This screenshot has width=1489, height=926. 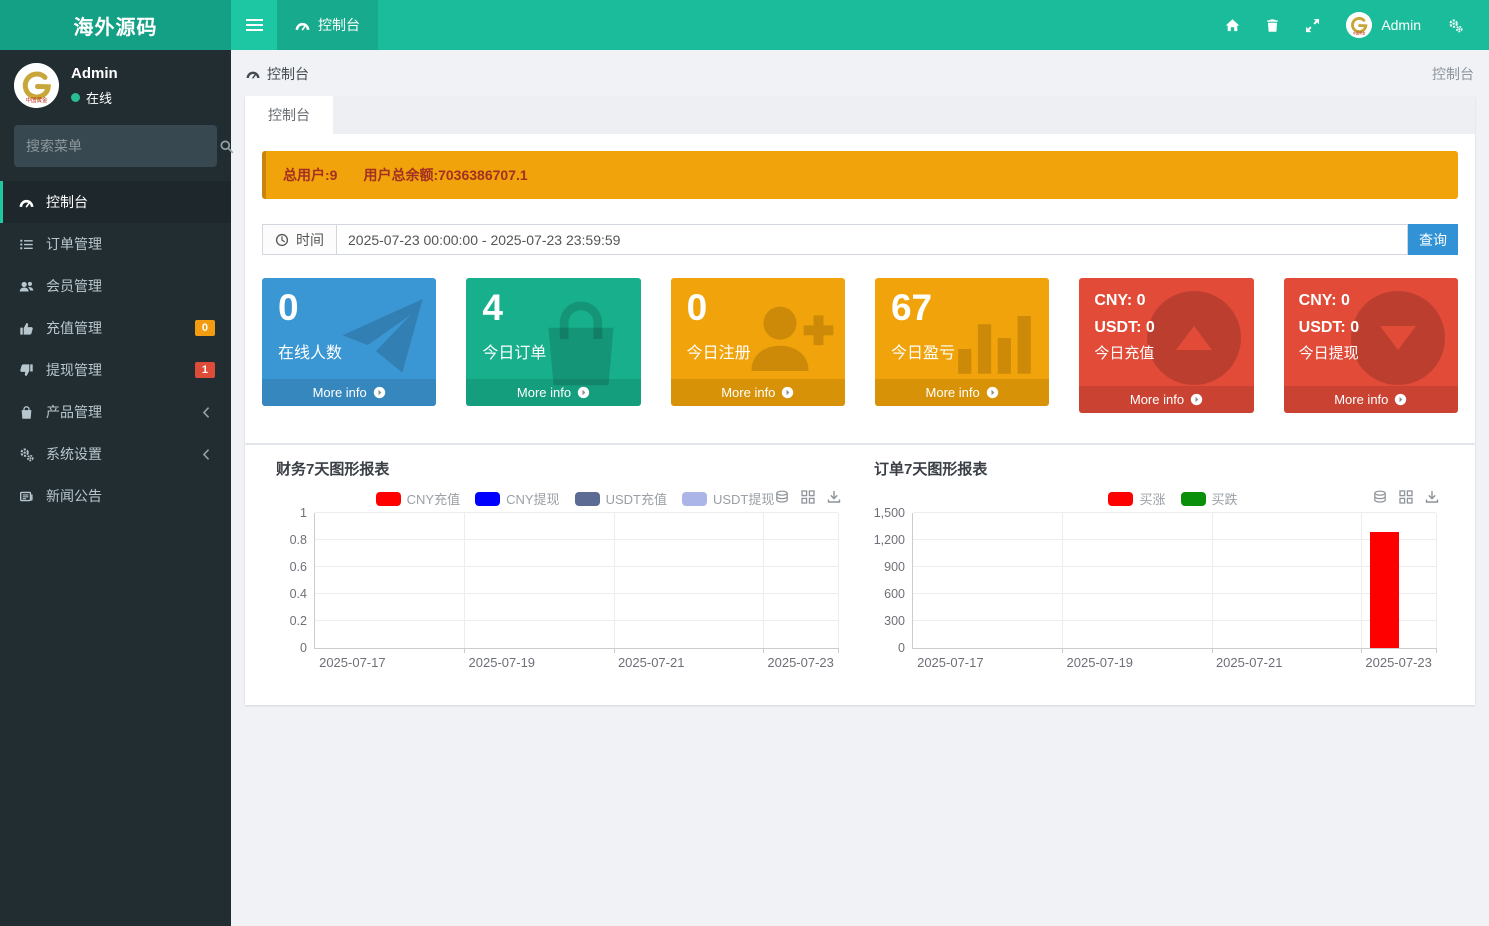 I want to click on thumbs-down-icon, so click(x=26, y=370).